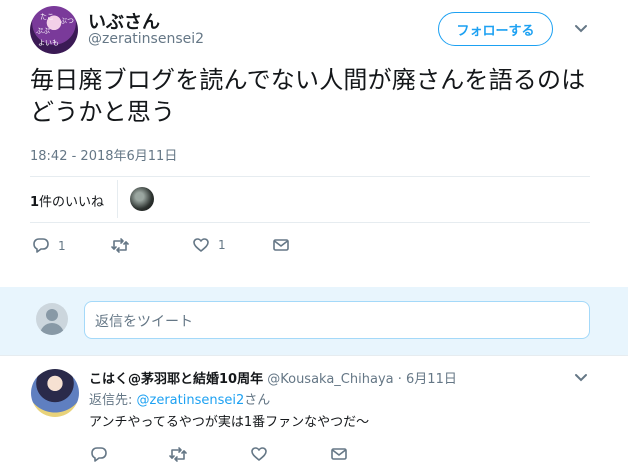 Image resolution: width=628 pixels, height=468 pixels. I want to click on author-avatar: たこ ぶつ ぷぷ よいも, so click(54, 30).